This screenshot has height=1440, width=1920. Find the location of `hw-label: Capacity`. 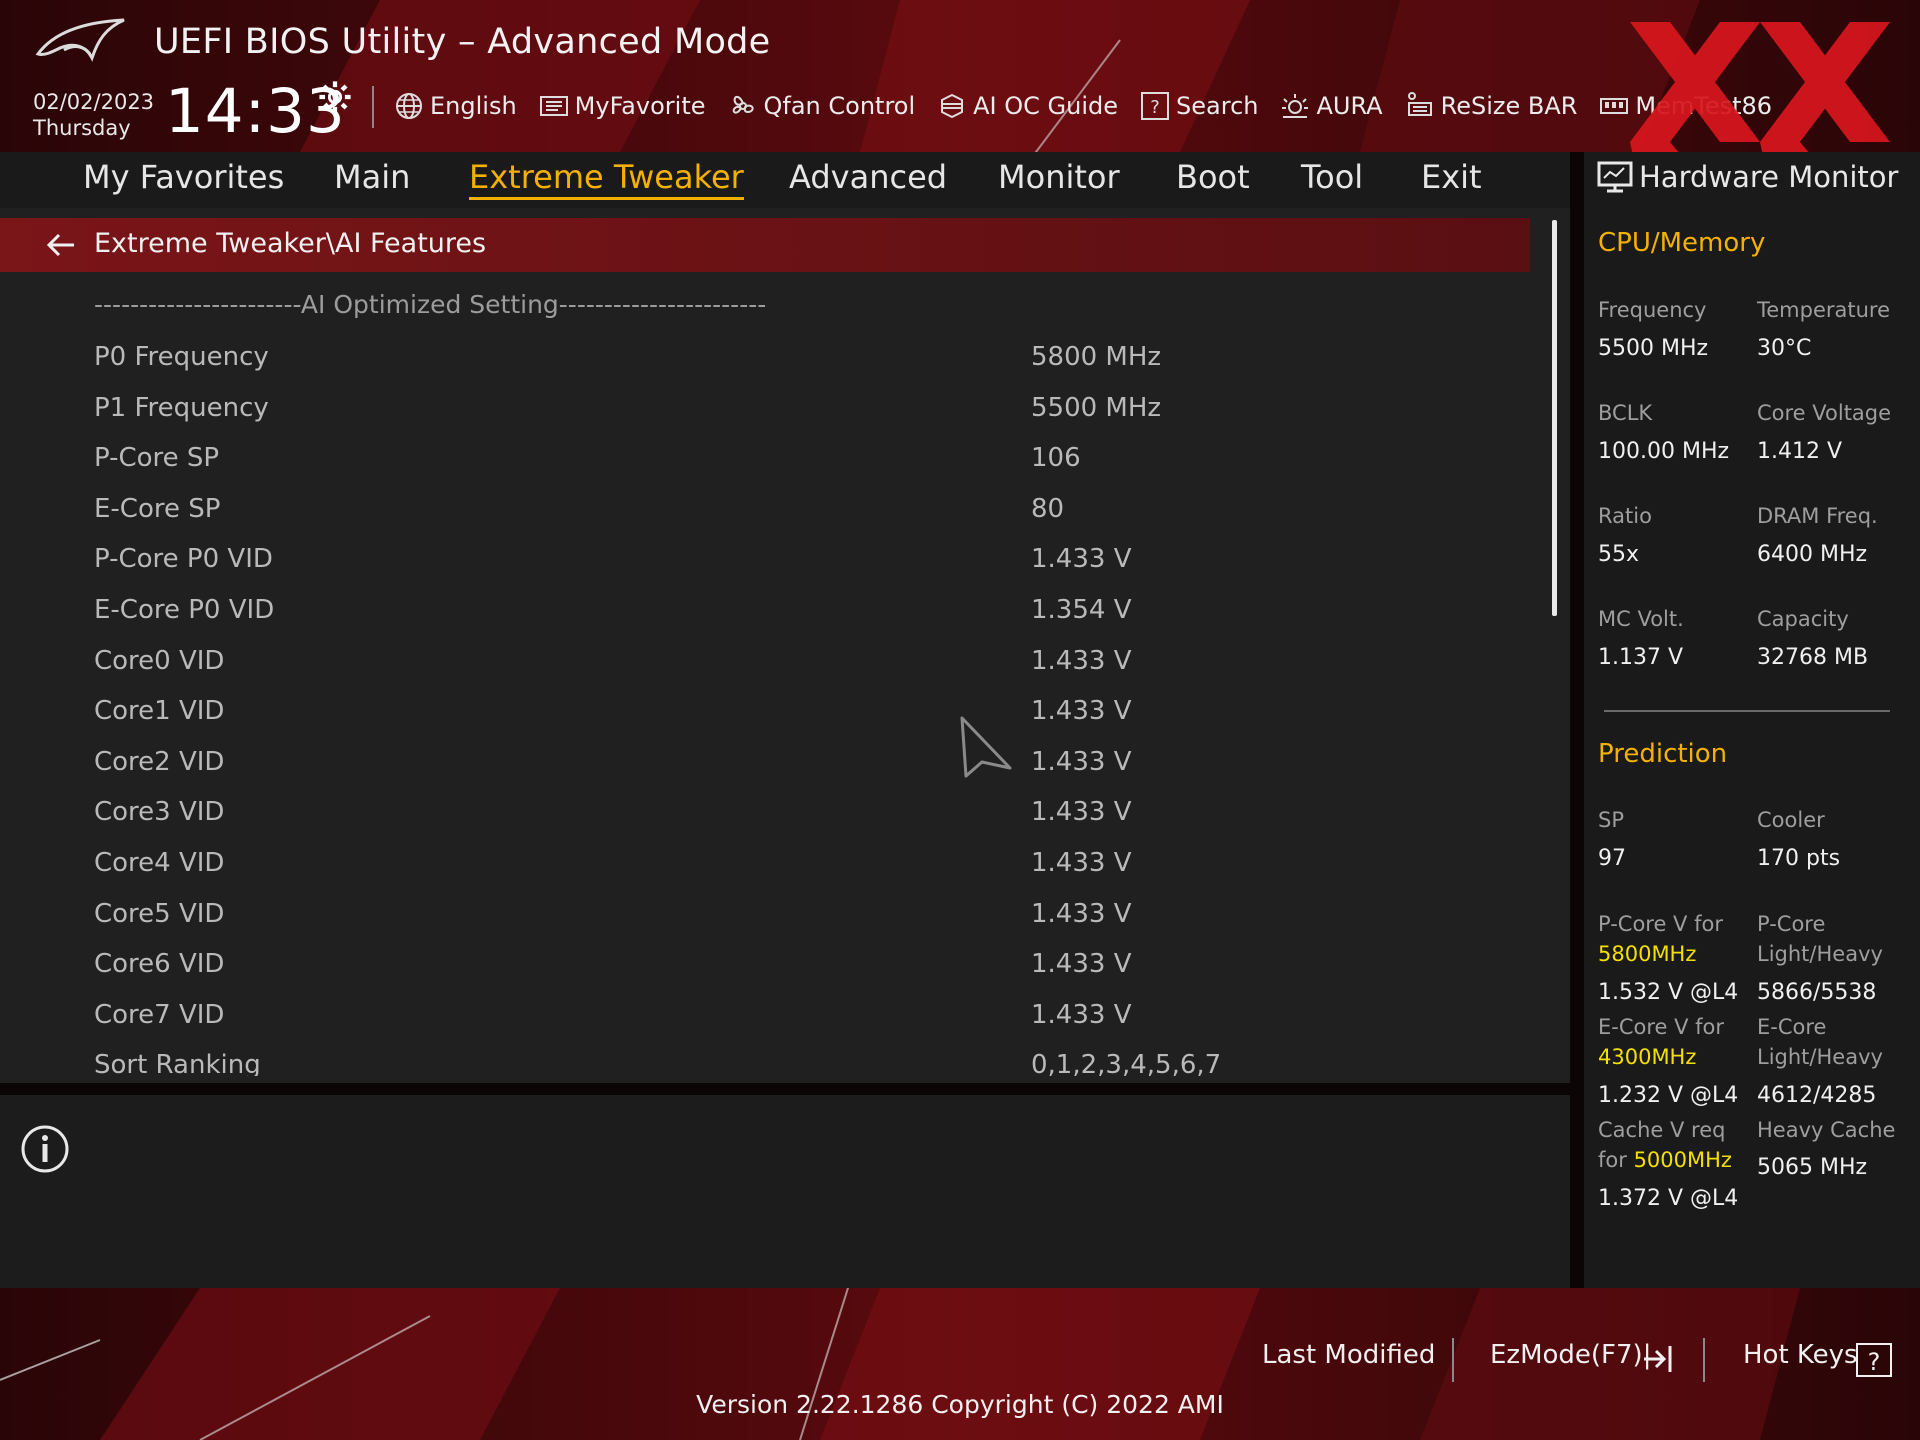

hw-label: Capacity is located at coordinates (1803, 619).